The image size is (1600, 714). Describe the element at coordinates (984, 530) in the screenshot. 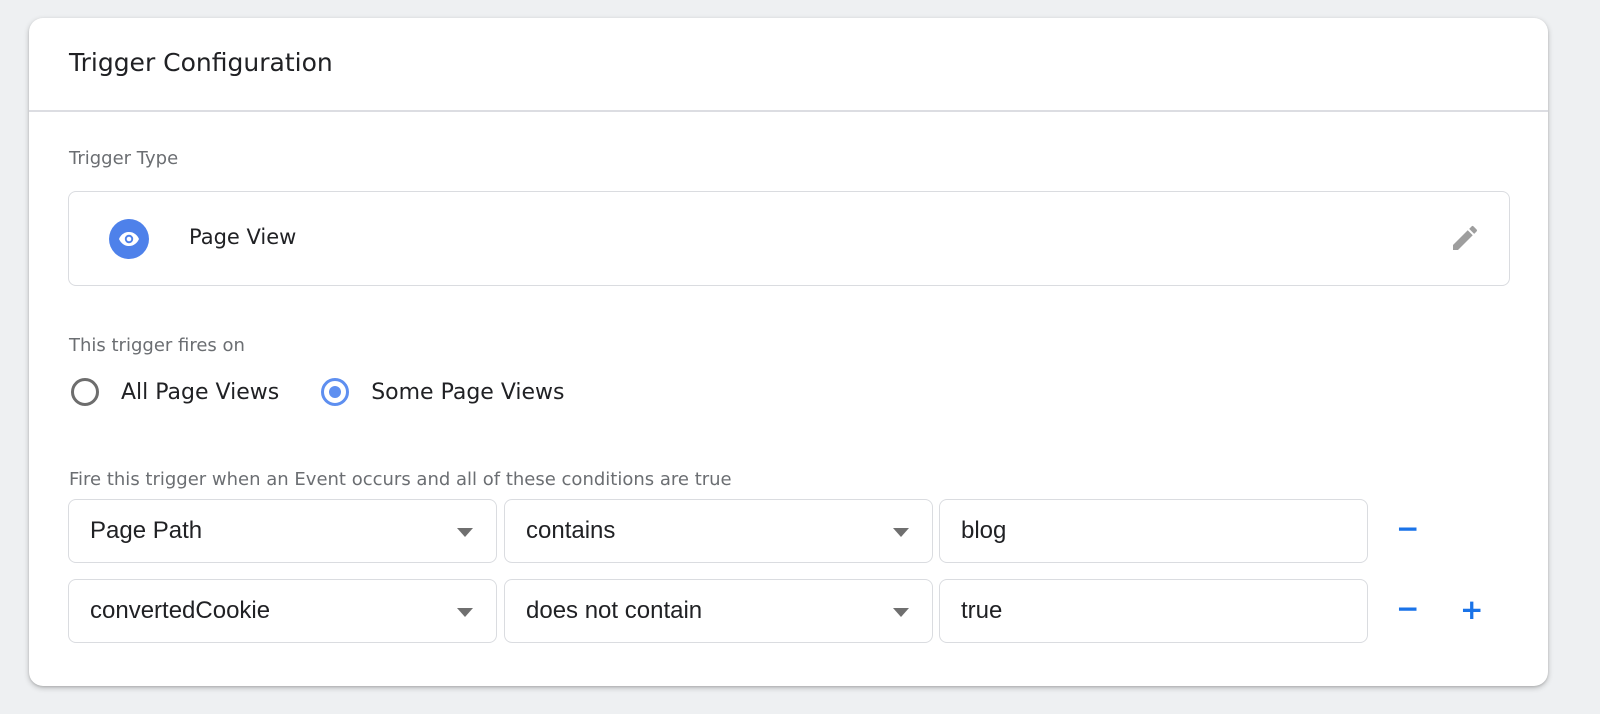

I see `value-text: blog` at that location.